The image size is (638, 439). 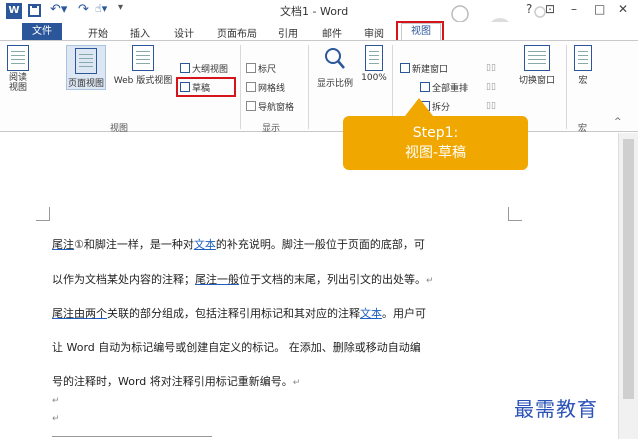 I want to click on callout-line-1: Step1:, so click(x=435, y=133).